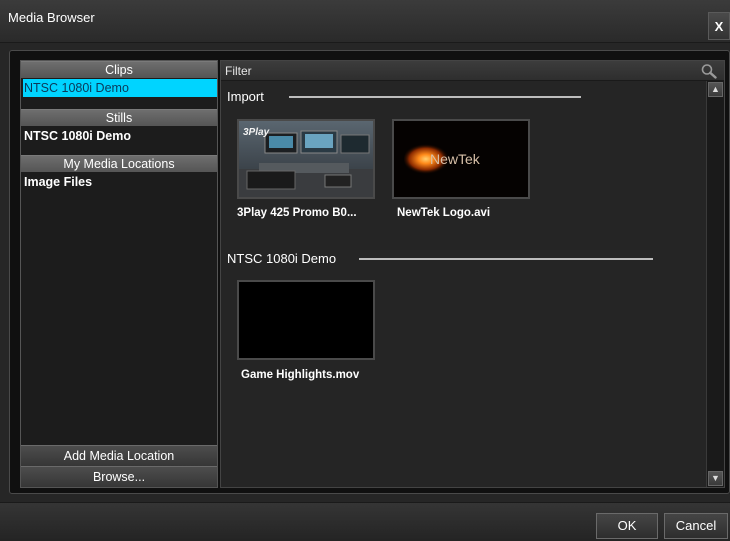  I want to click on close-button: X, so click(719, 26).